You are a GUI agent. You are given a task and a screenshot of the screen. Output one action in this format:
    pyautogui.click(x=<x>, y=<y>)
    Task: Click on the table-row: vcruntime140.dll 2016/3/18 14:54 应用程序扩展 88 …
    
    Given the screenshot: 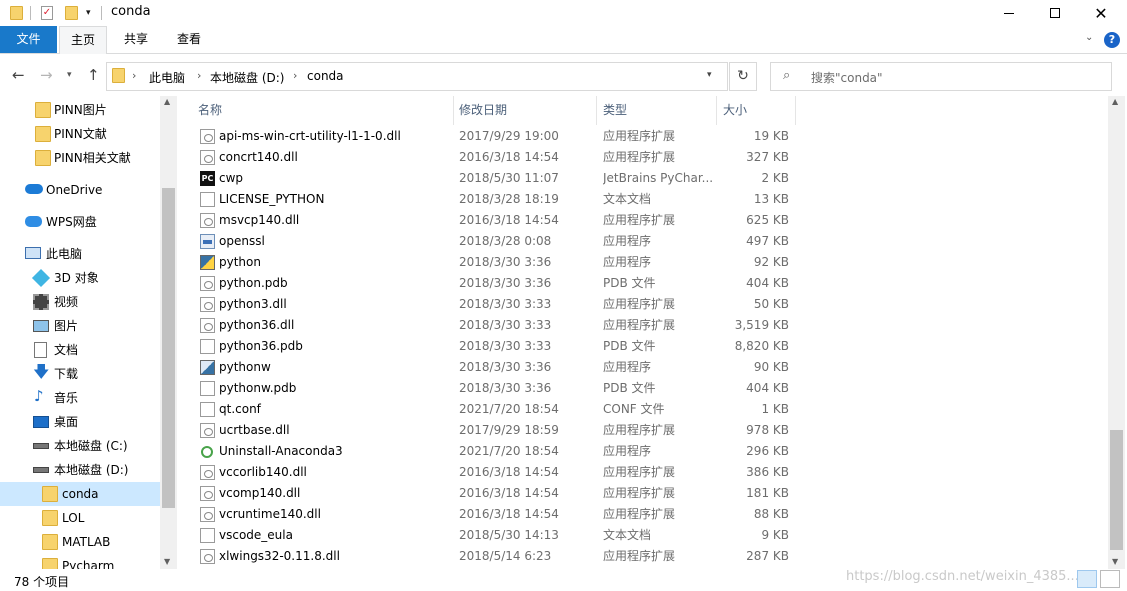 What is the action you would take?
    pyautogui.click(x=487, y=514)
    